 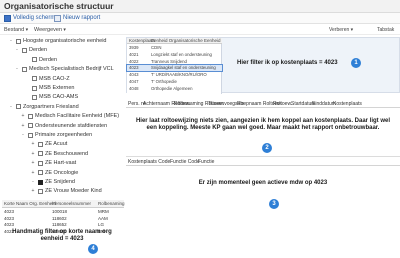 What do you see at coordinates (43, 107) in the screenshot?
I see `tree-item: - Zorgpartners Friesland` at bounding box center [43, 107].